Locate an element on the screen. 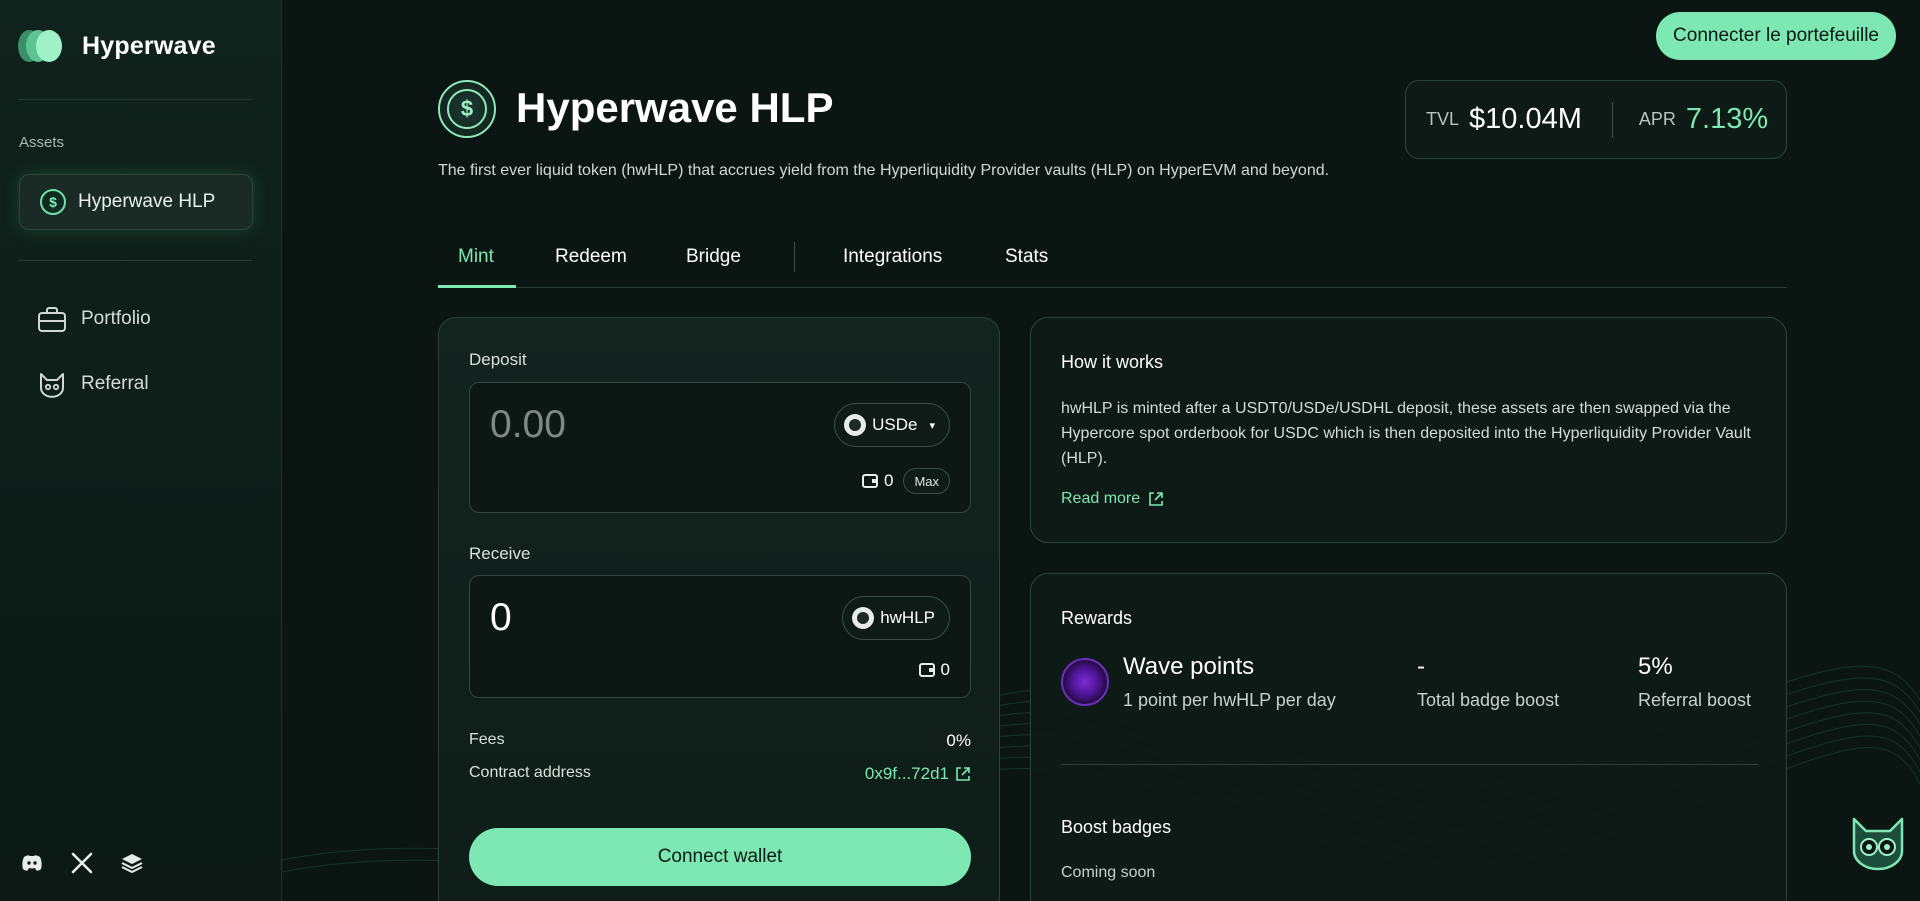 The width and height of the screenshot is (1920, 901). chevron-down-icon: ▾ is located at coordinates (932, 425).